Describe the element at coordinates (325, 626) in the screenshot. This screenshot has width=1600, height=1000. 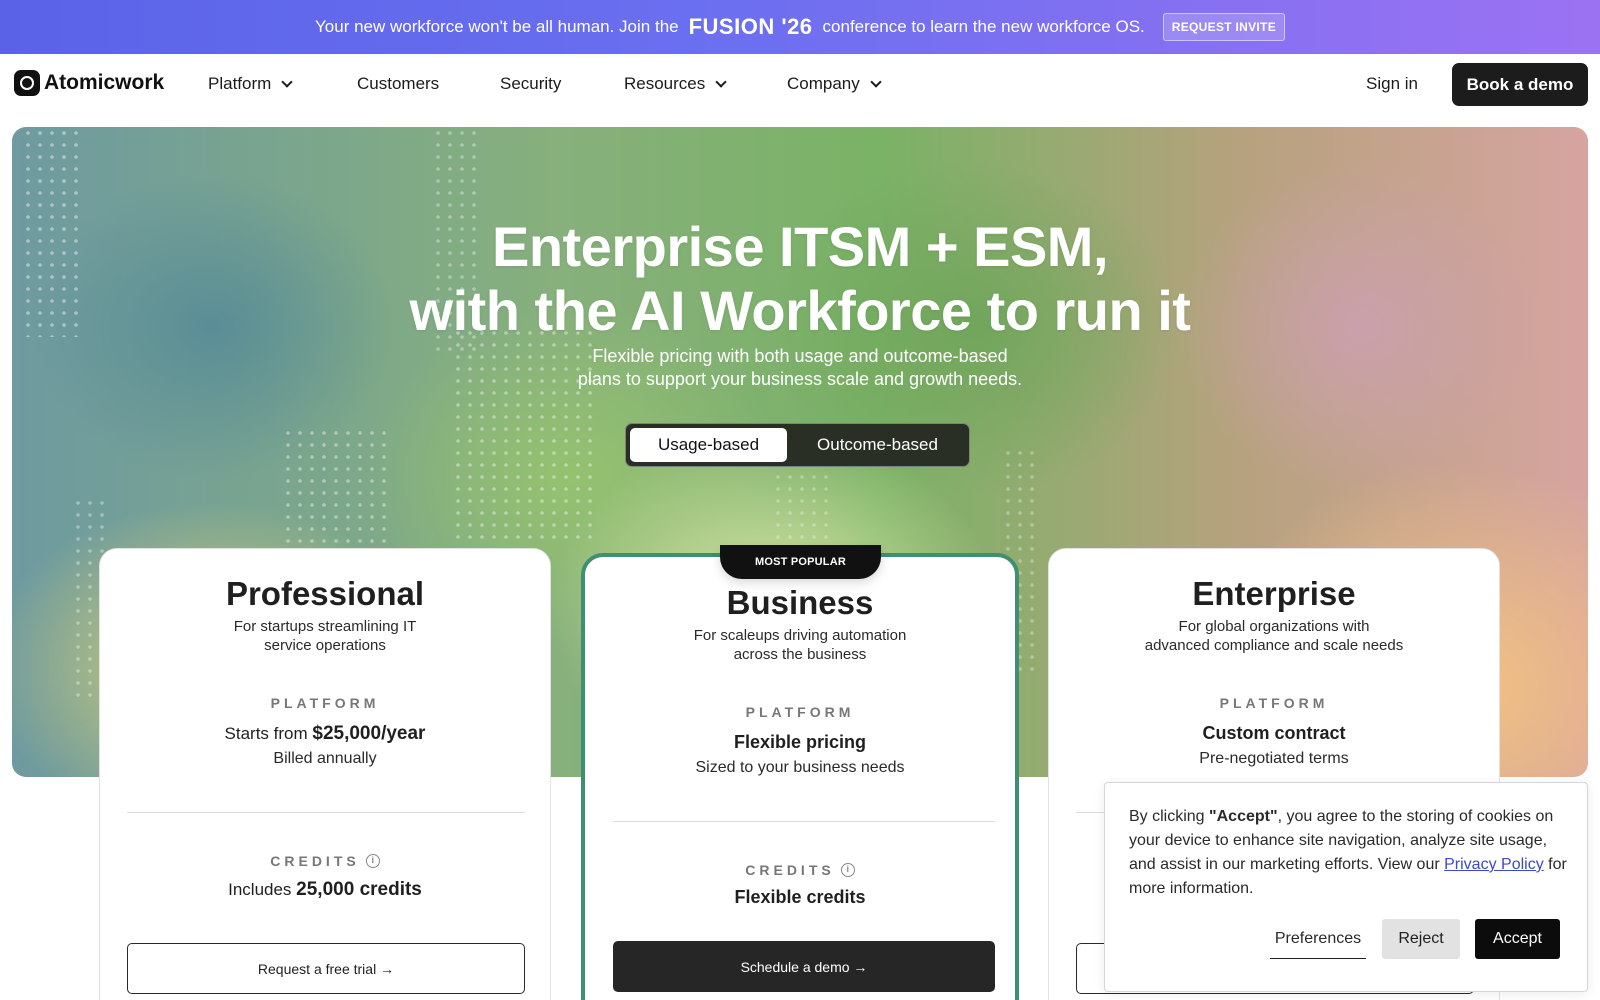
I see `plan-description-line1: For startups streamlining IT` at that location.